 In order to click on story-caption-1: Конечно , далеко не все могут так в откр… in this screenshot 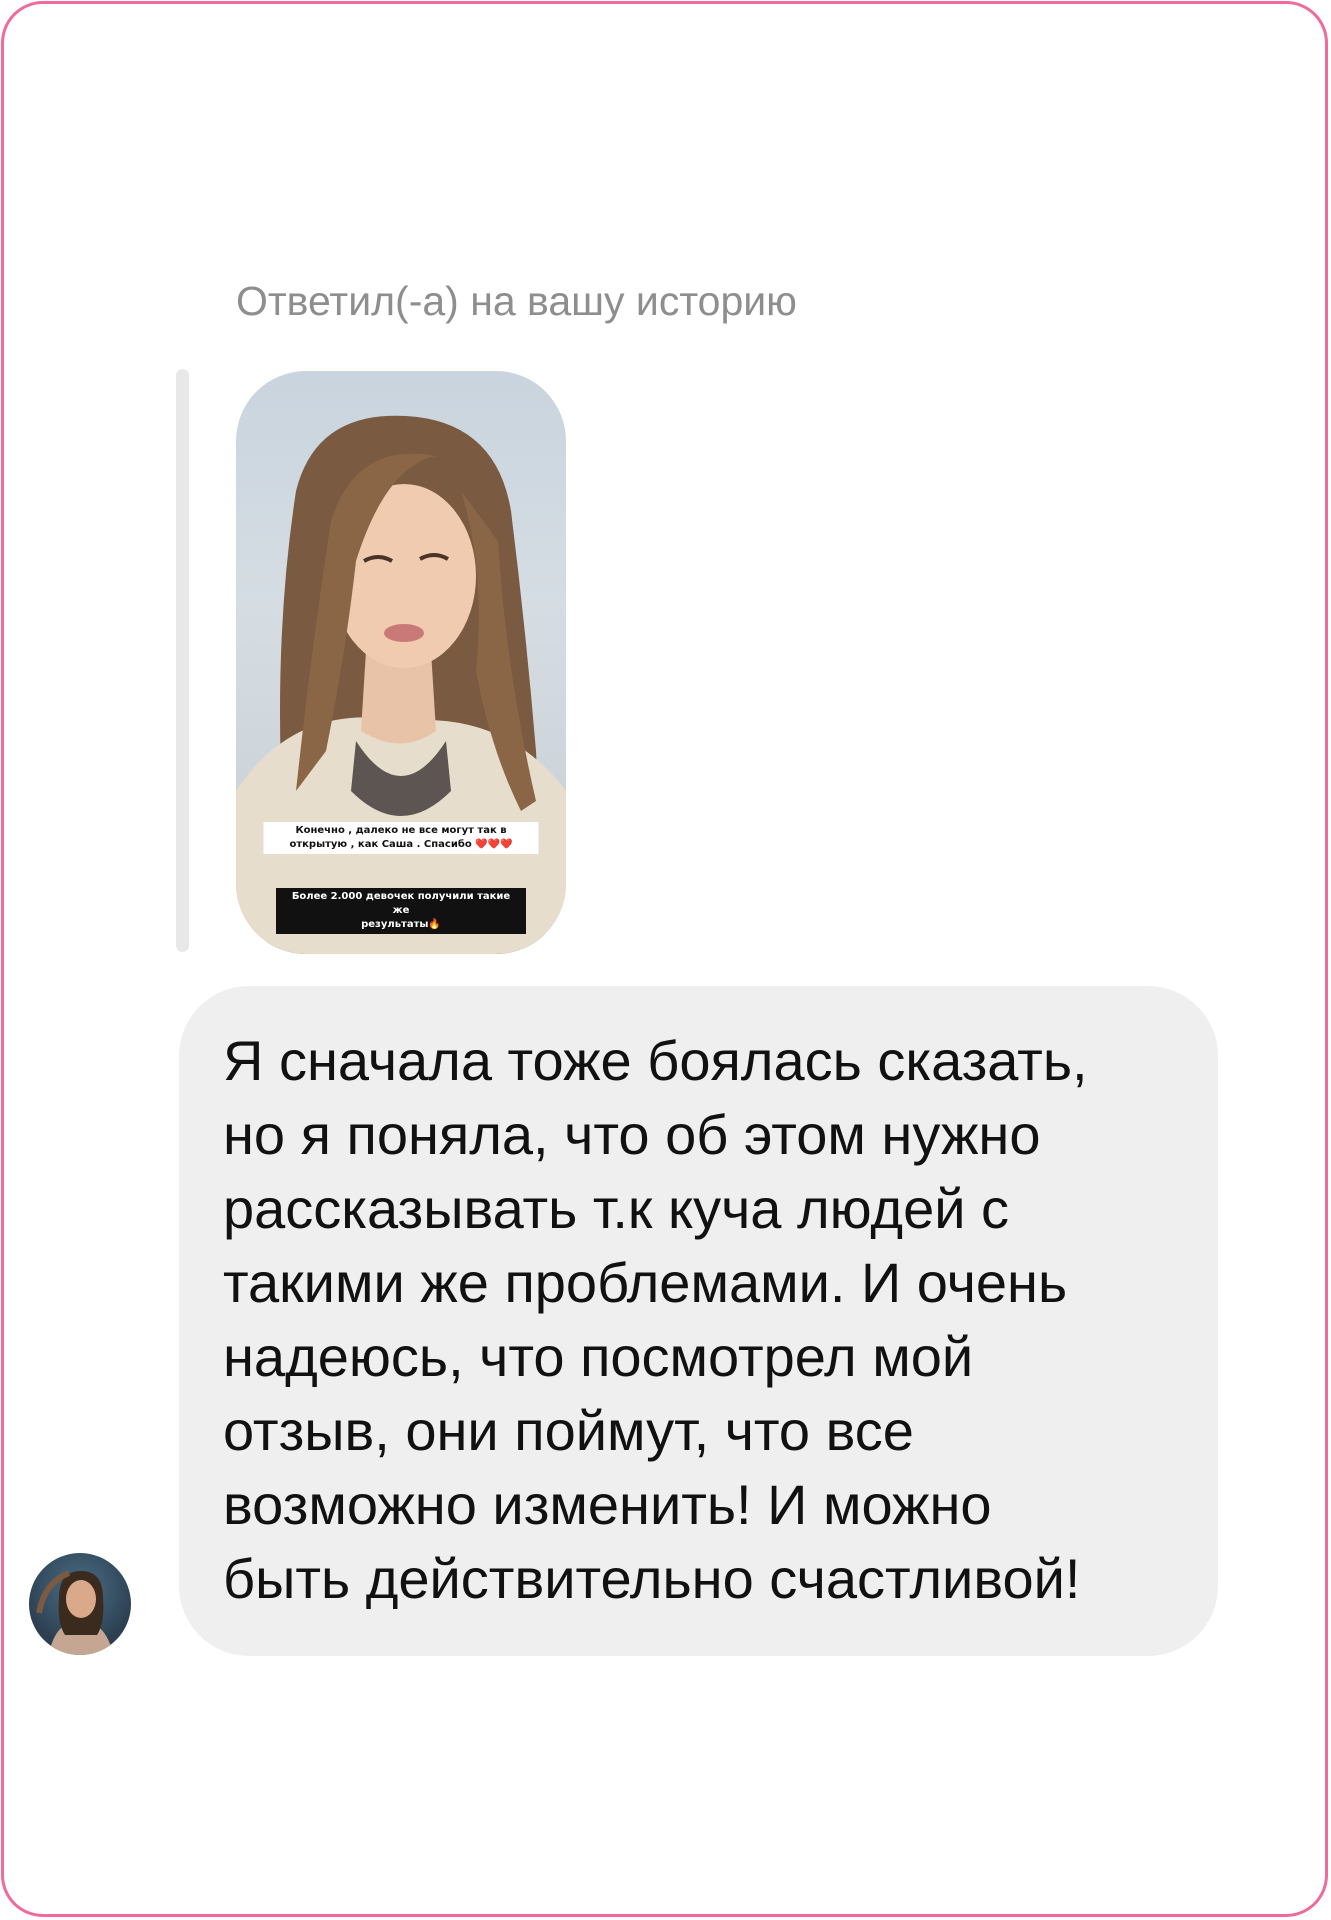, I will do `click(401, 838)`.